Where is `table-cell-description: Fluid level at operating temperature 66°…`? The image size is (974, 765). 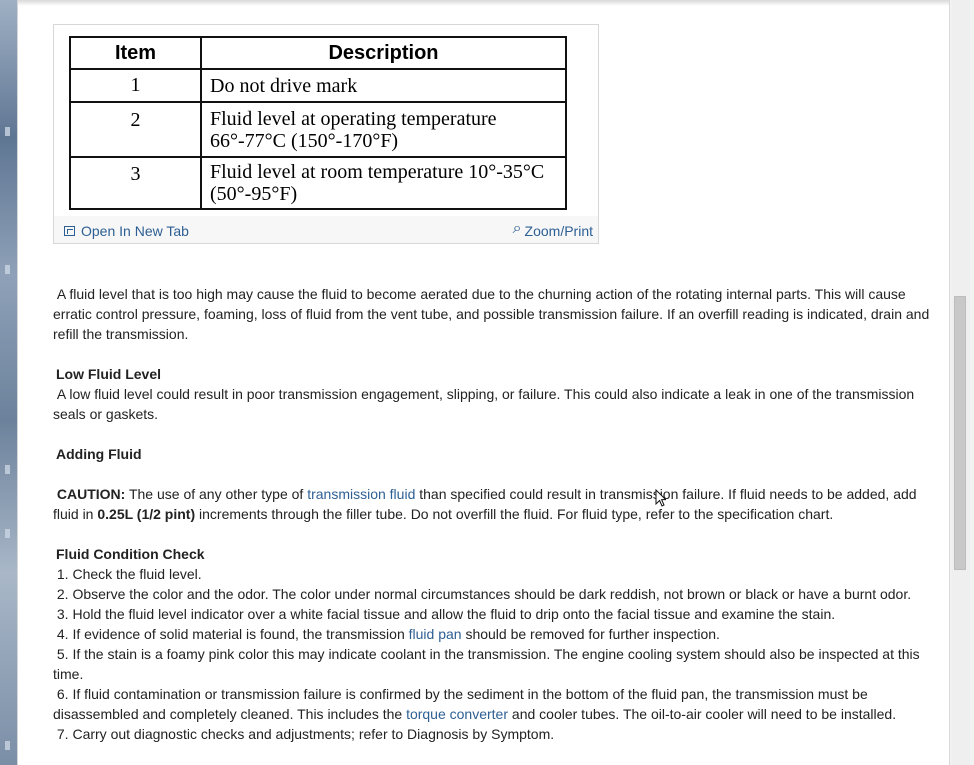 table-cell-description: Fluid level at operating temperature 66°… is located at coordinates (383, 129).